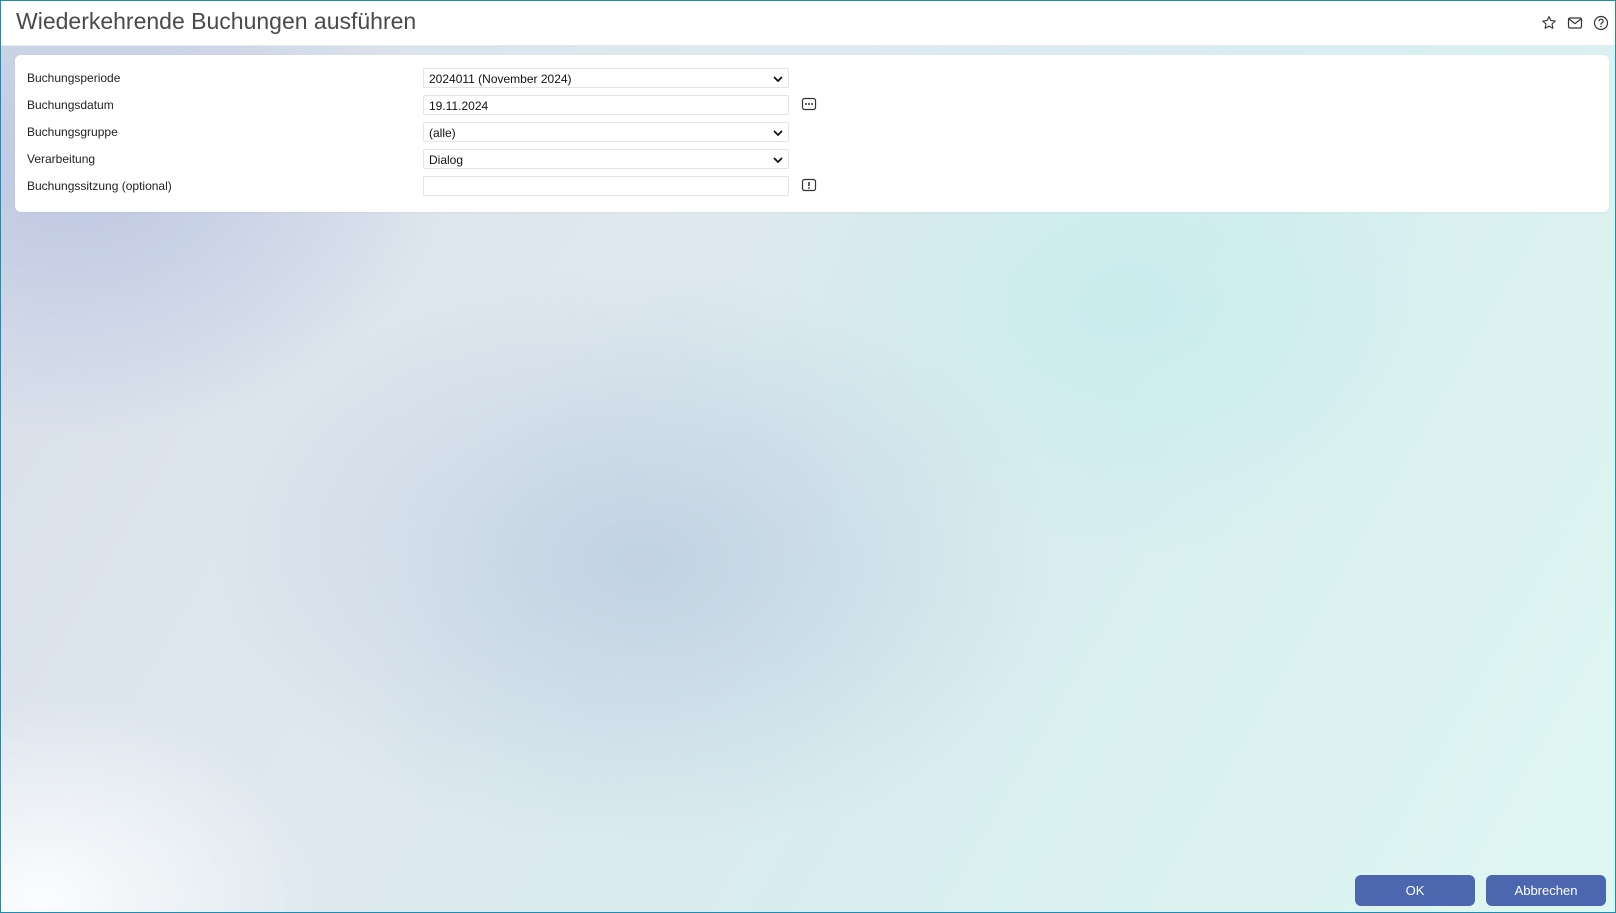 The width and height of the screenshot is (1616, 913). I want to click on verarbeitung-select: Dialog, so click(606, 159).